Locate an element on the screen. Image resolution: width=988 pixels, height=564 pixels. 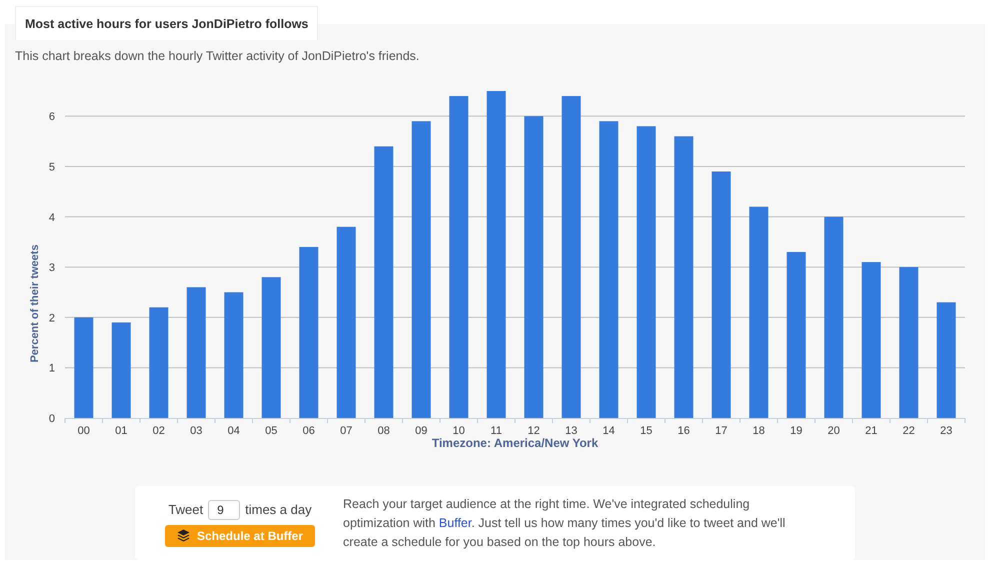
y-tick-label: 5 is located at coordinates (51, 167).